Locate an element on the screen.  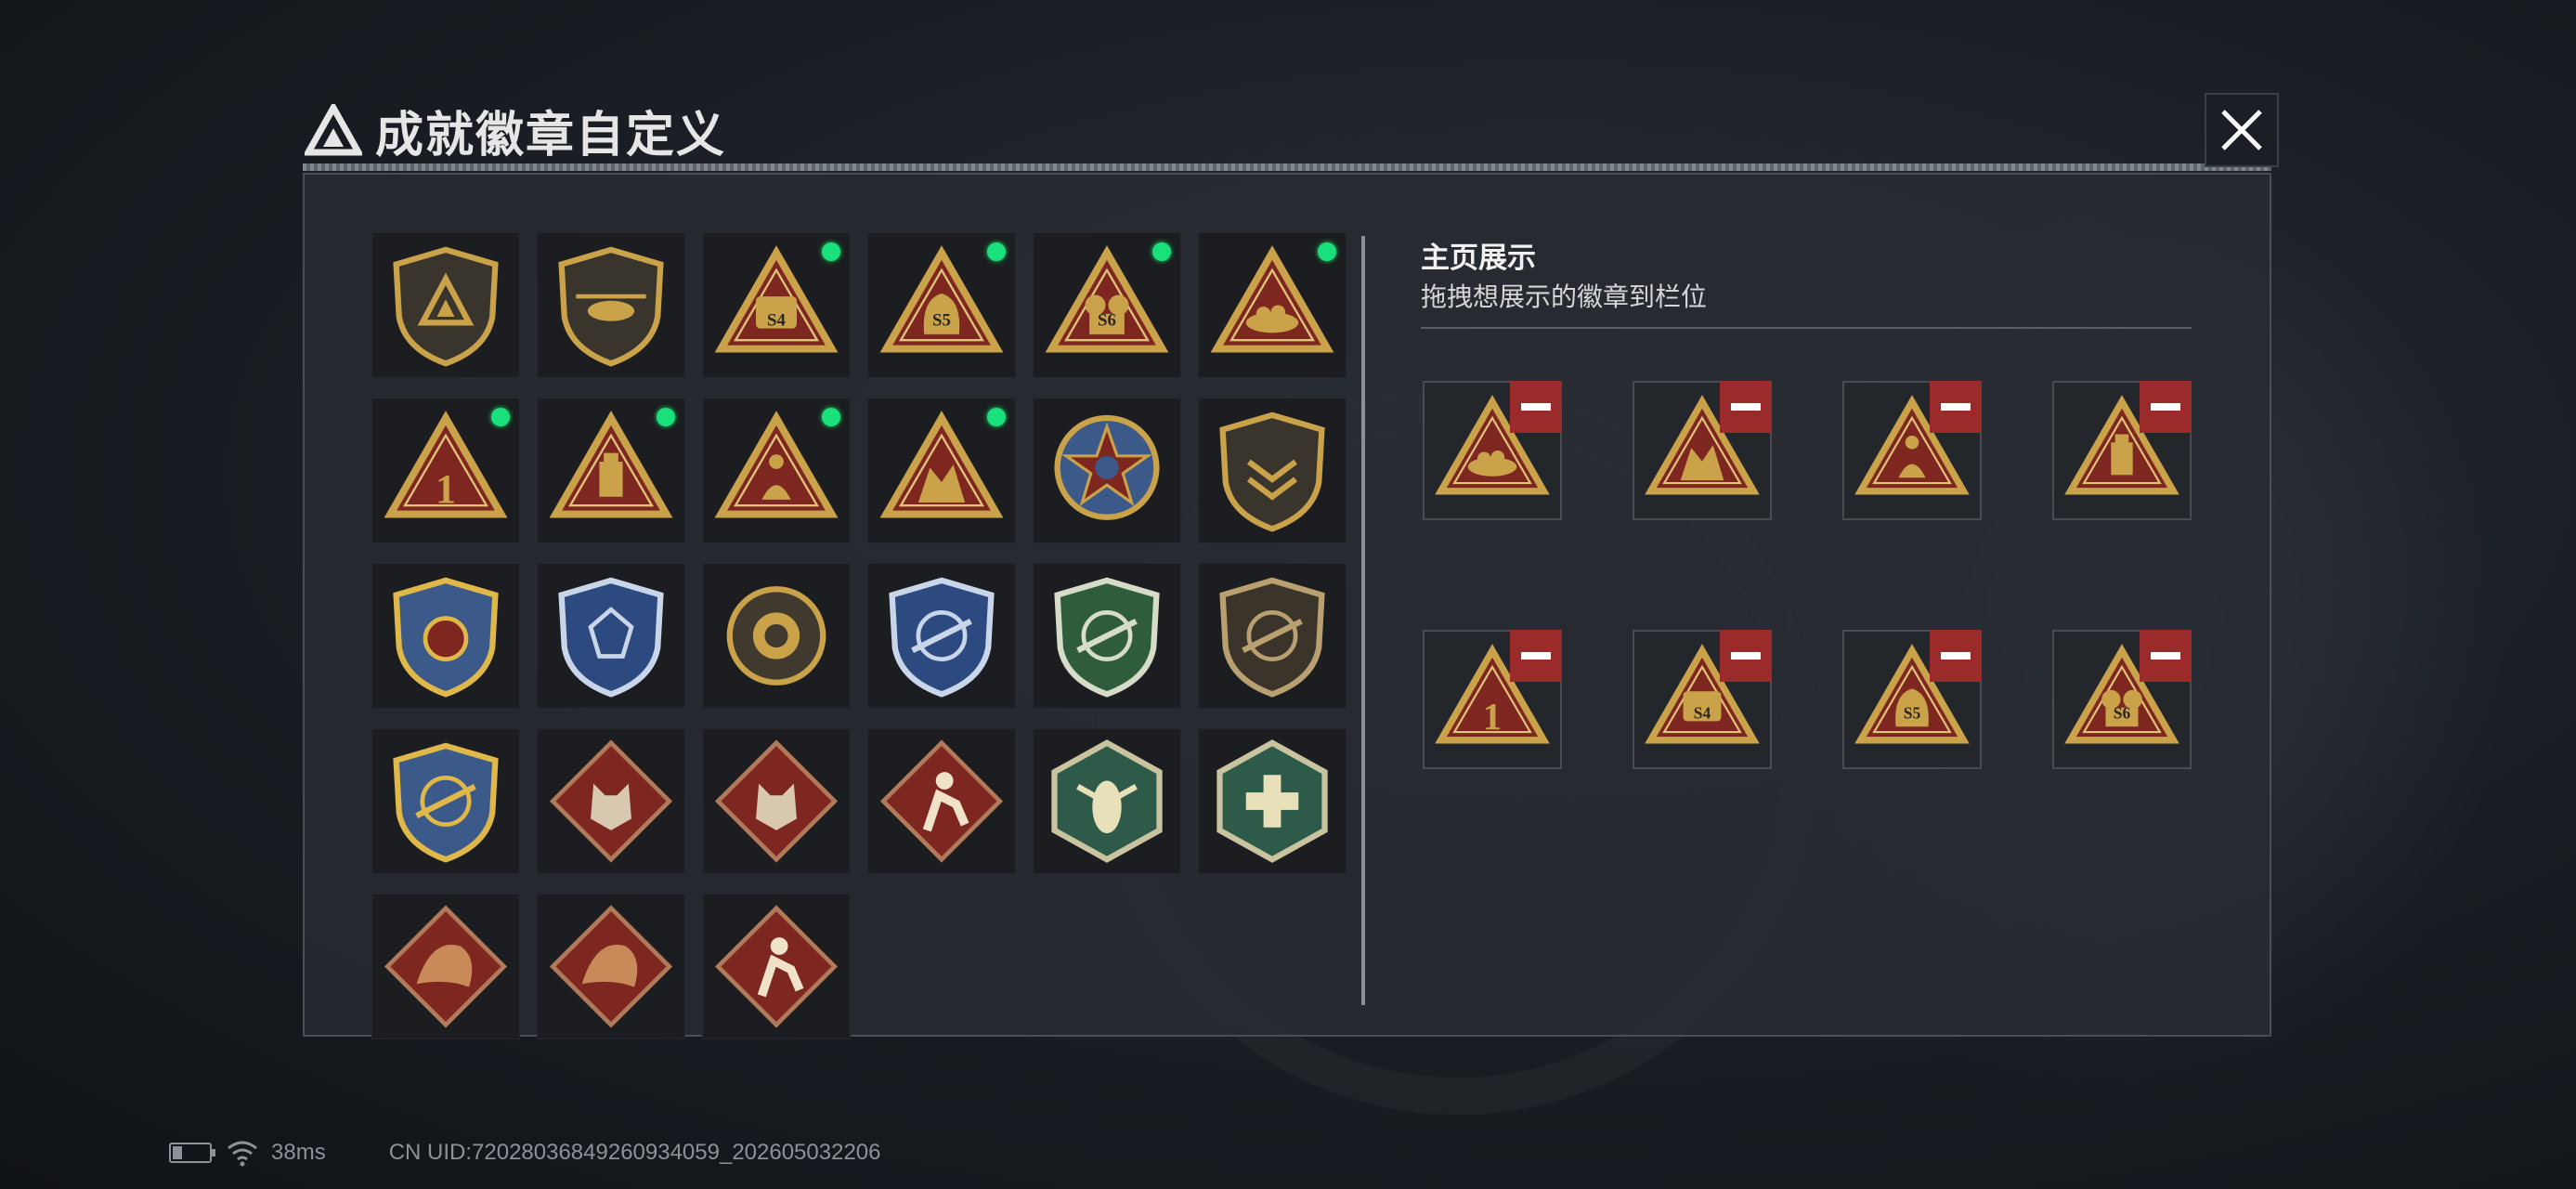
badge-cell-diamond-wolf-badge is located at coordinates (611, 801).